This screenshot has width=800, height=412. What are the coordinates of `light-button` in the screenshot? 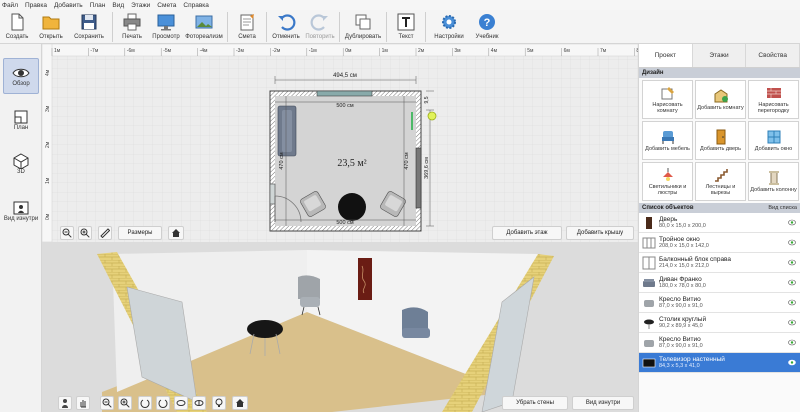 It's located at (219, 403).